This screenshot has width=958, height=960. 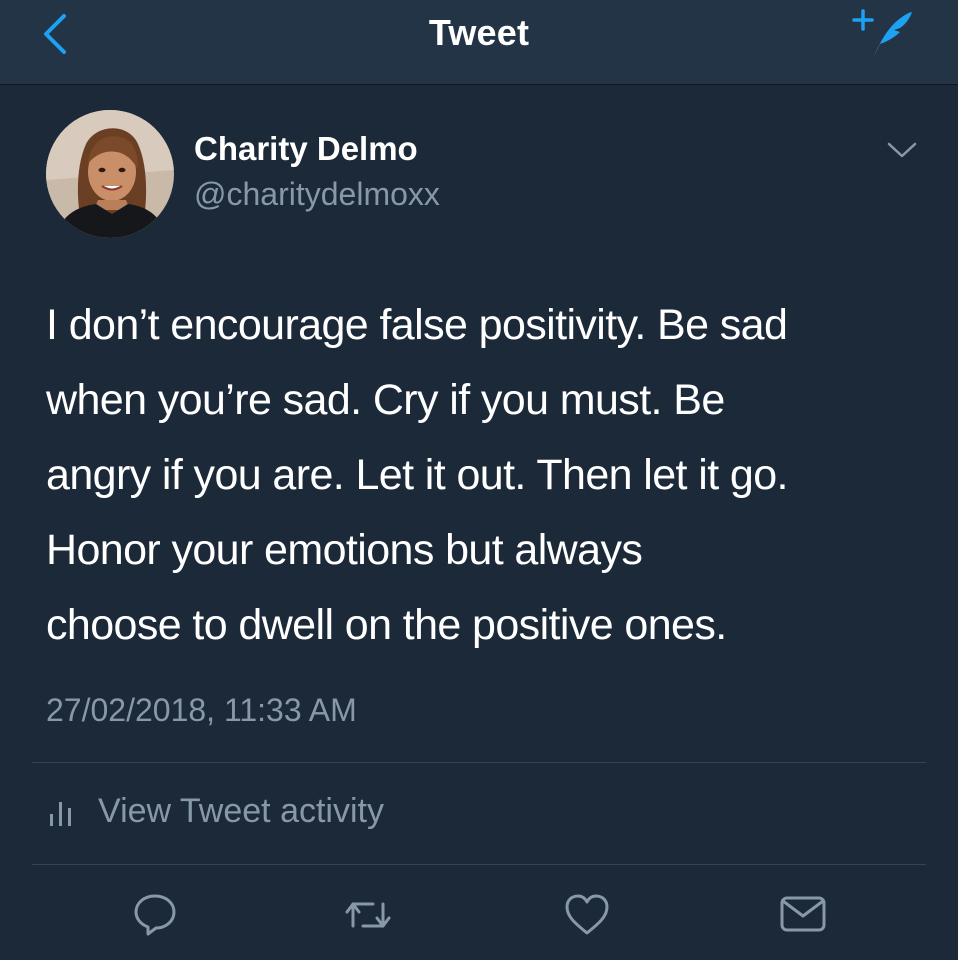 I want to click on author-handle: @charitydelmoxx, so click(x=317, y=194).